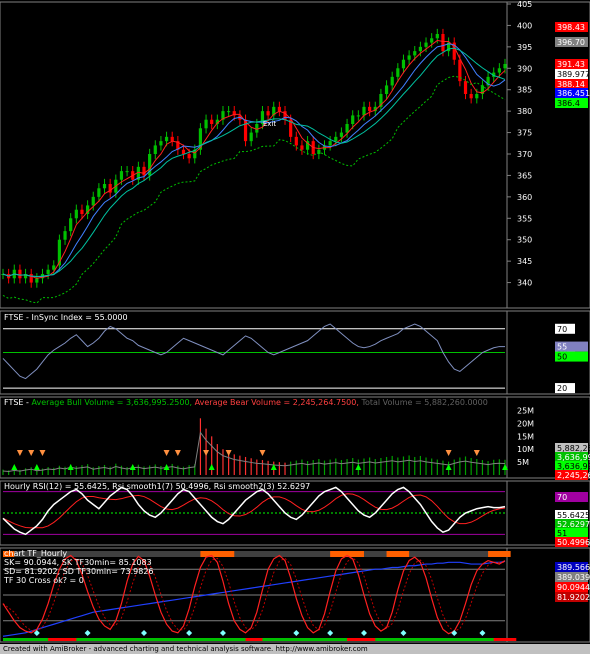 The image size is (590, 654). Describe the element at coordinates (573, 567) in the screenshot. I see `stochastic-current-label-0: 389.566` at that location.